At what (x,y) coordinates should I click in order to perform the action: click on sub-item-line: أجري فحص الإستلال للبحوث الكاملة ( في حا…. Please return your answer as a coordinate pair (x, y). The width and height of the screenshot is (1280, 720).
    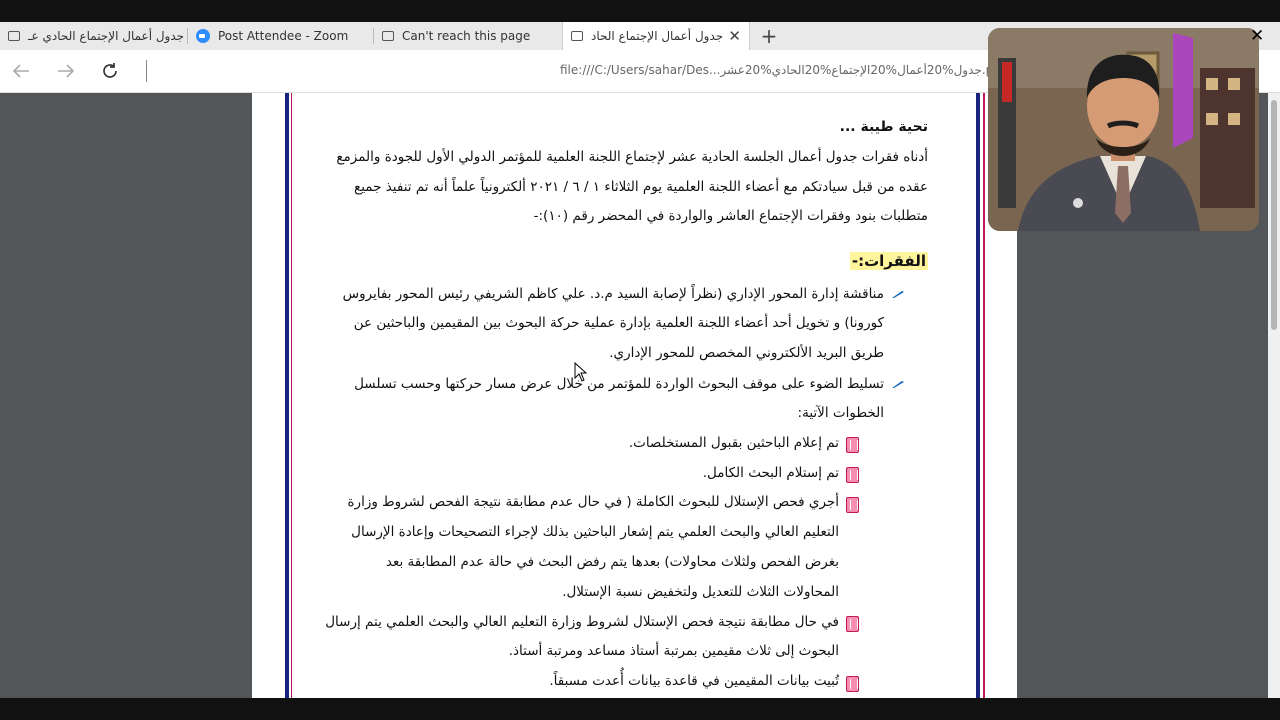
    Looking at the image, I should click on (593, 502).